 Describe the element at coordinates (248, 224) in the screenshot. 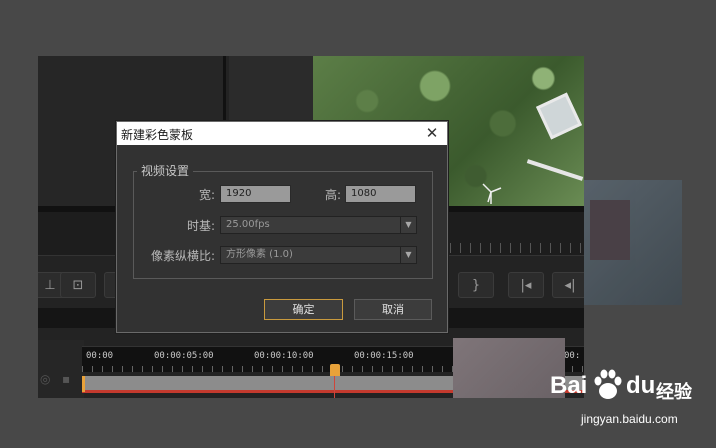

I see `timebase-value: 25.00fps` at that location.